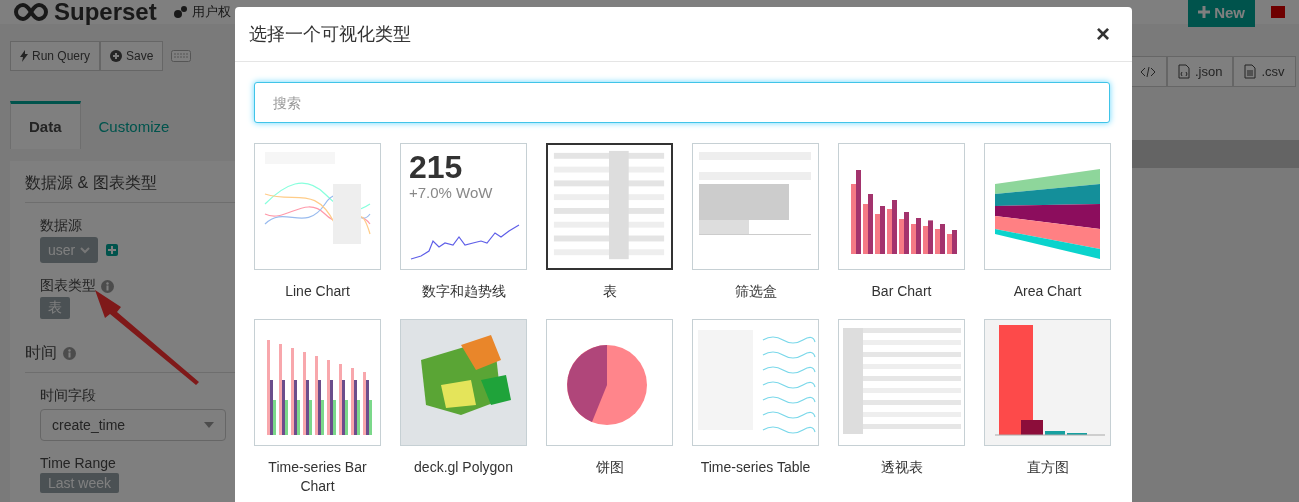 The width and height of the screenshot is (1299, 502). What do you see at coordinates (1264, 71) in the screenshot?
I see `export-button: .csv` at bounding box center [1264, 71].